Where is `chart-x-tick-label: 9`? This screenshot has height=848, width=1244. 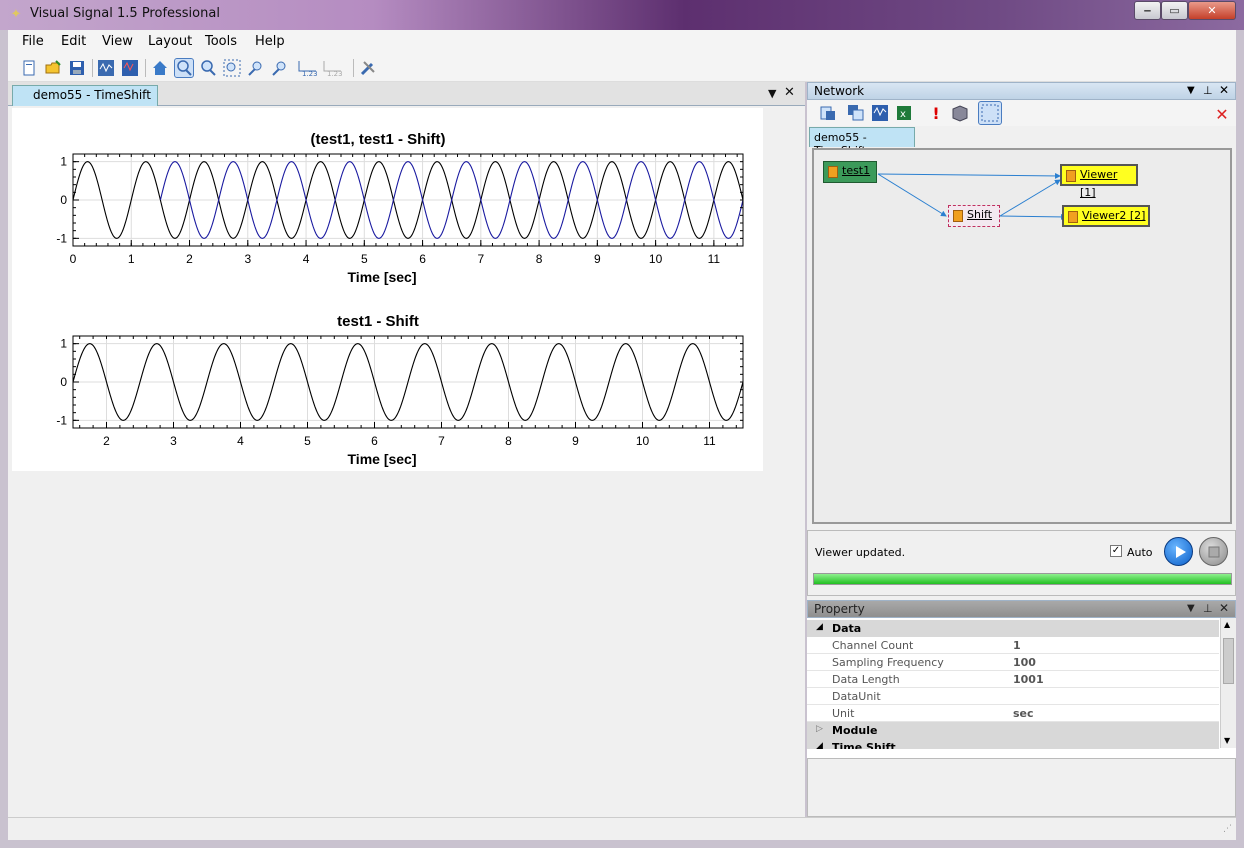
chart-x-tick-label: 9 is located at coordinates (597, 259).